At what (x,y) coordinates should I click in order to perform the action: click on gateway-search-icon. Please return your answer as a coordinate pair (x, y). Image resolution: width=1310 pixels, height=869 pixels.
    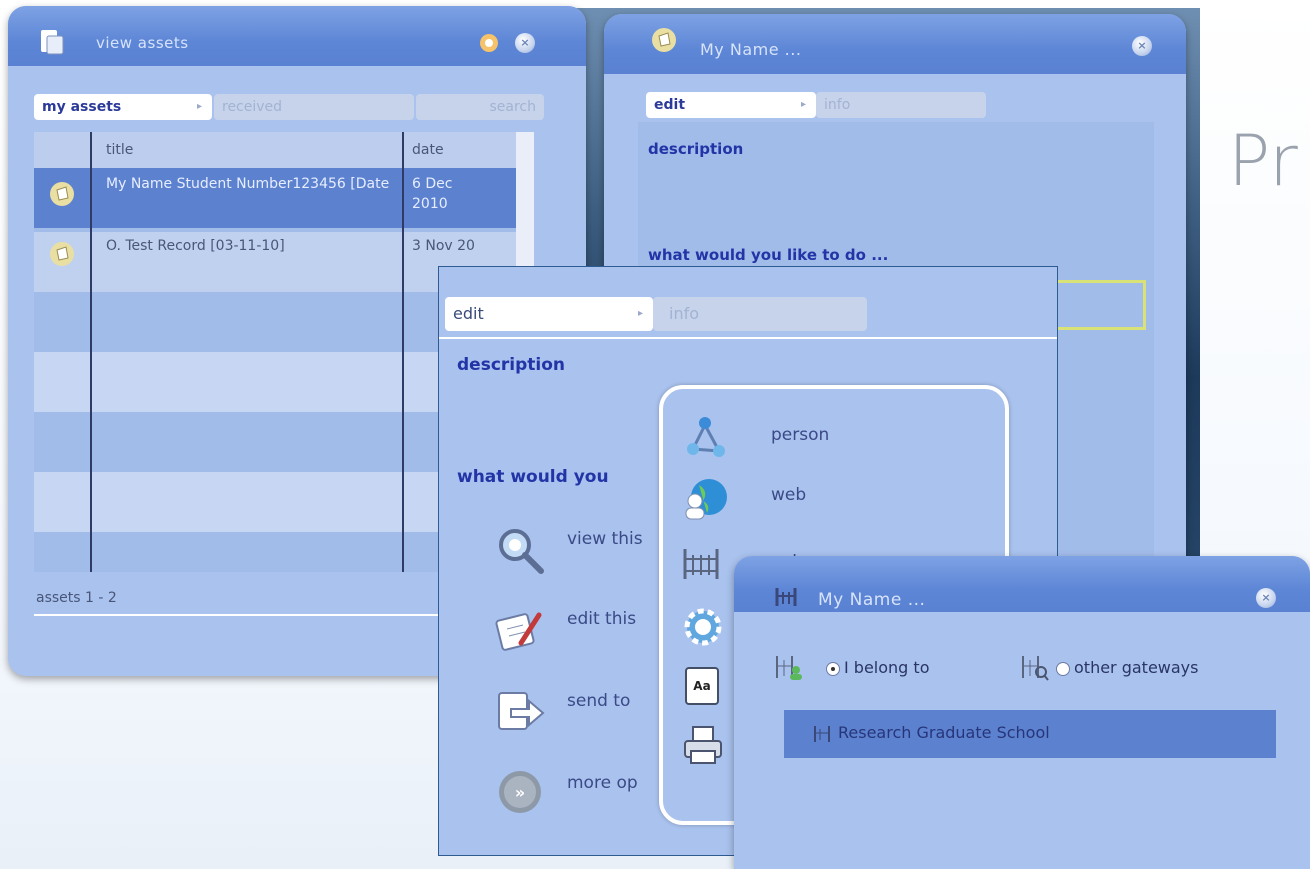
    Looking at the image, I should click on (1035, 668).